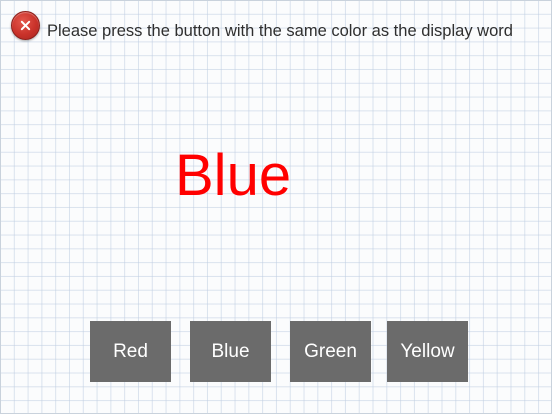 The width and height of the screenshot is (552, 414). I want to click on blue-button: Blue, so click(230, 351).